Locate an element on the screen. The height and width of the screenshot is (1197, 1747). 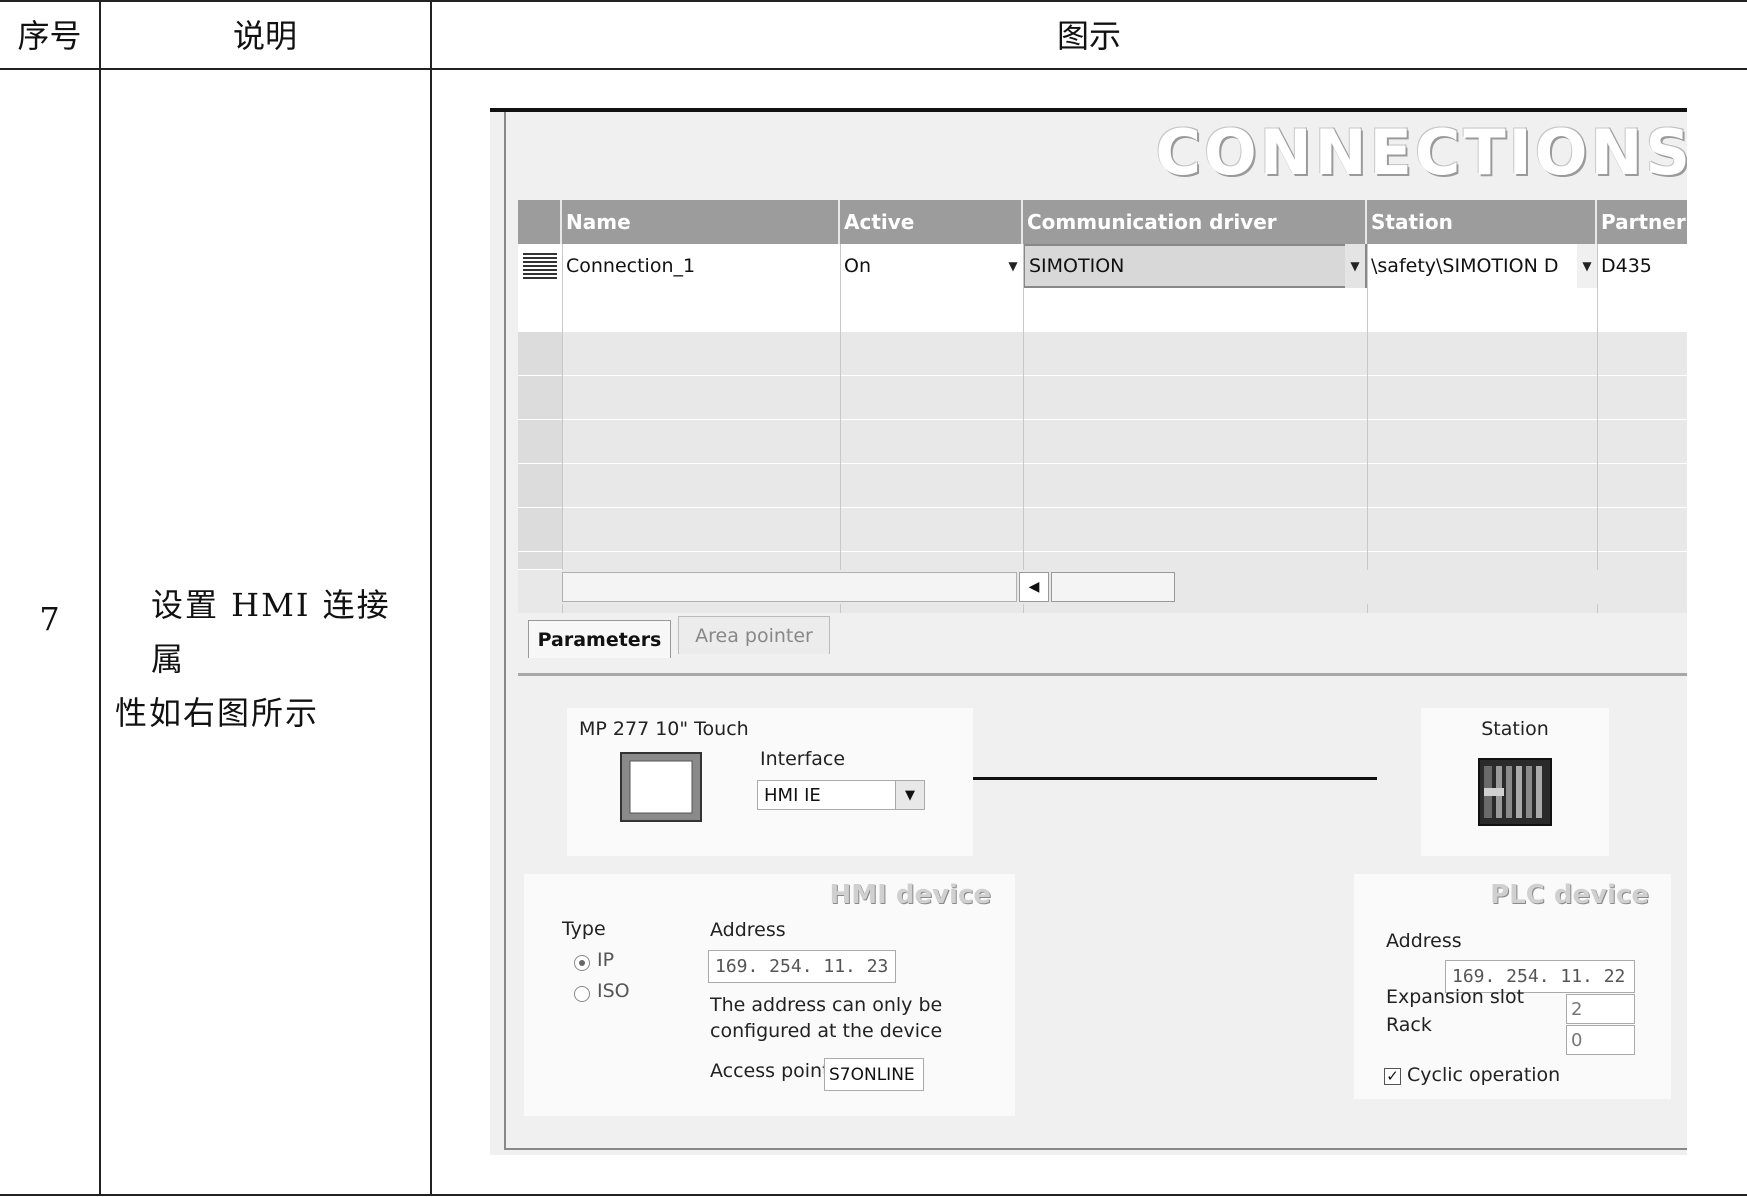
connection-line is located at coordinates (1175, 778).